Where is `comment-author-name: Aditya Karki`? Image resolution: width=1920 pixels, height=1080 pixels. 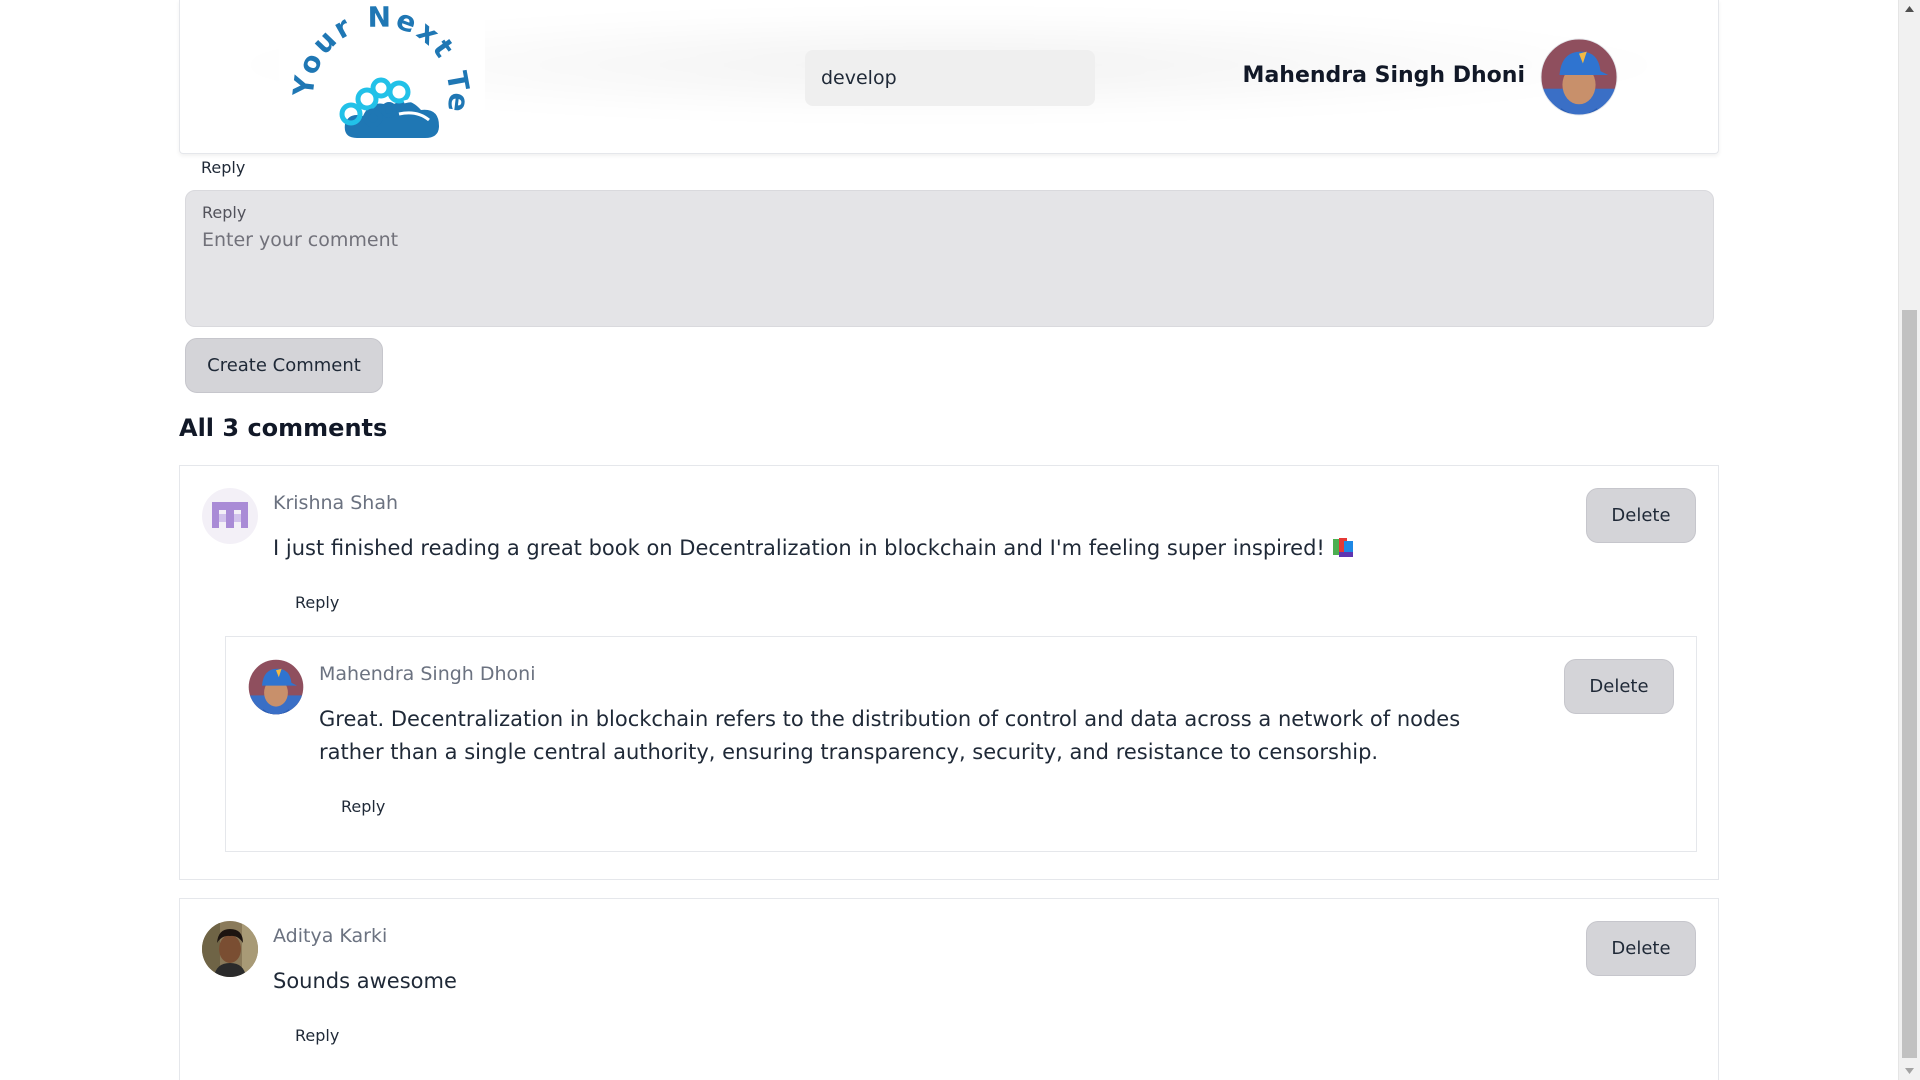 comment-author-name: Aditya Karki is located at coordinates (330, 936).